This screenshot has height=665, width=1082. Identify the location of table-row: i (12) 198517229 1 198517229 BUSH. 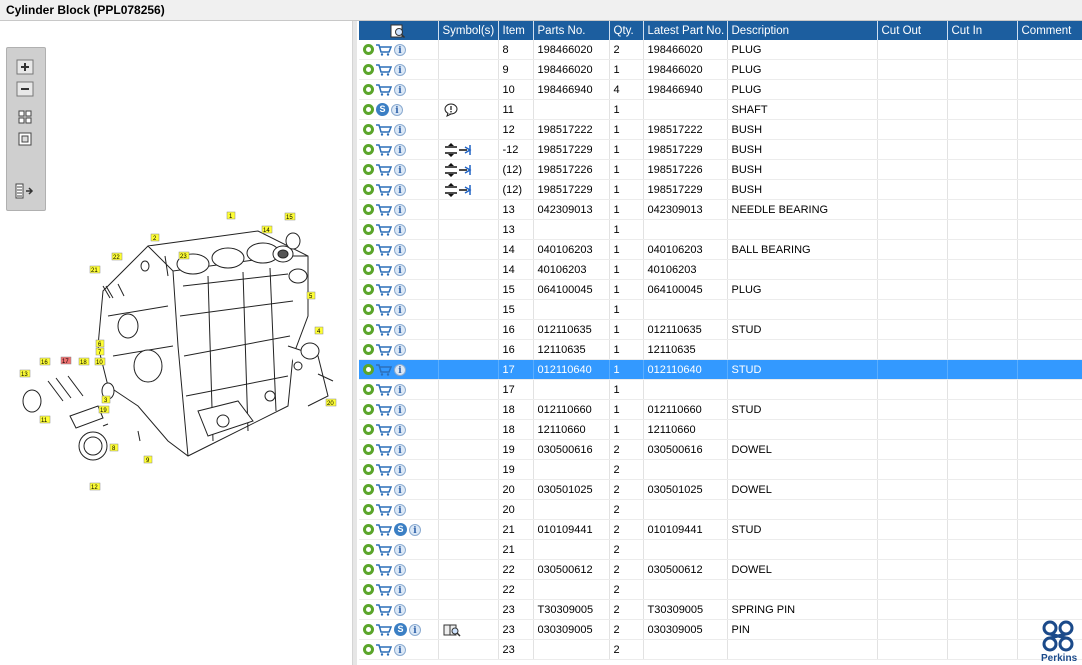
(720, 189).